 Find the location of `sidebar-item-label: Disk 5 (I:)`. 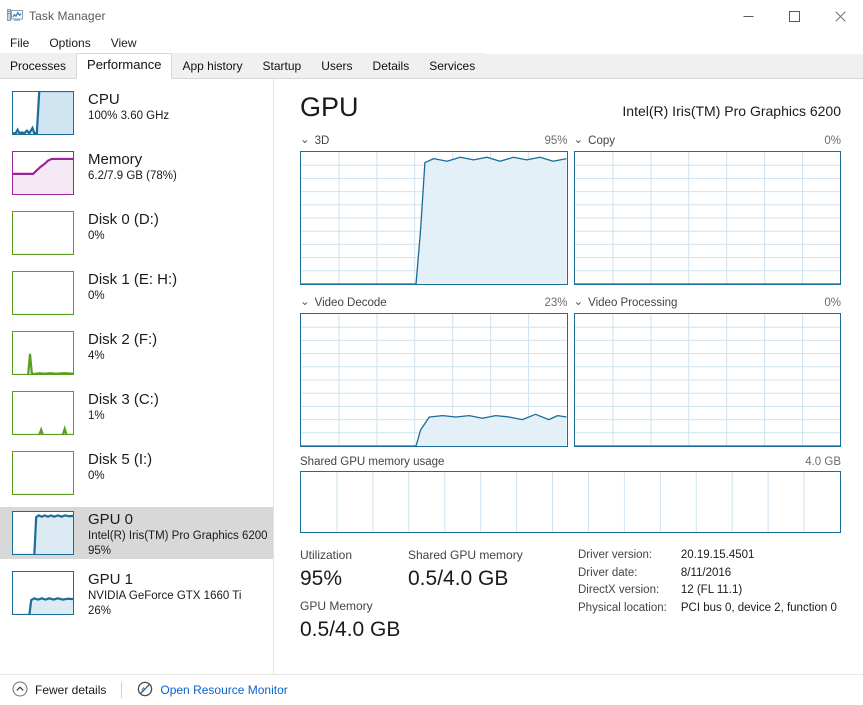

sidebar-item-label: Disk 5 (I:) is located at coordinates (120, 459).